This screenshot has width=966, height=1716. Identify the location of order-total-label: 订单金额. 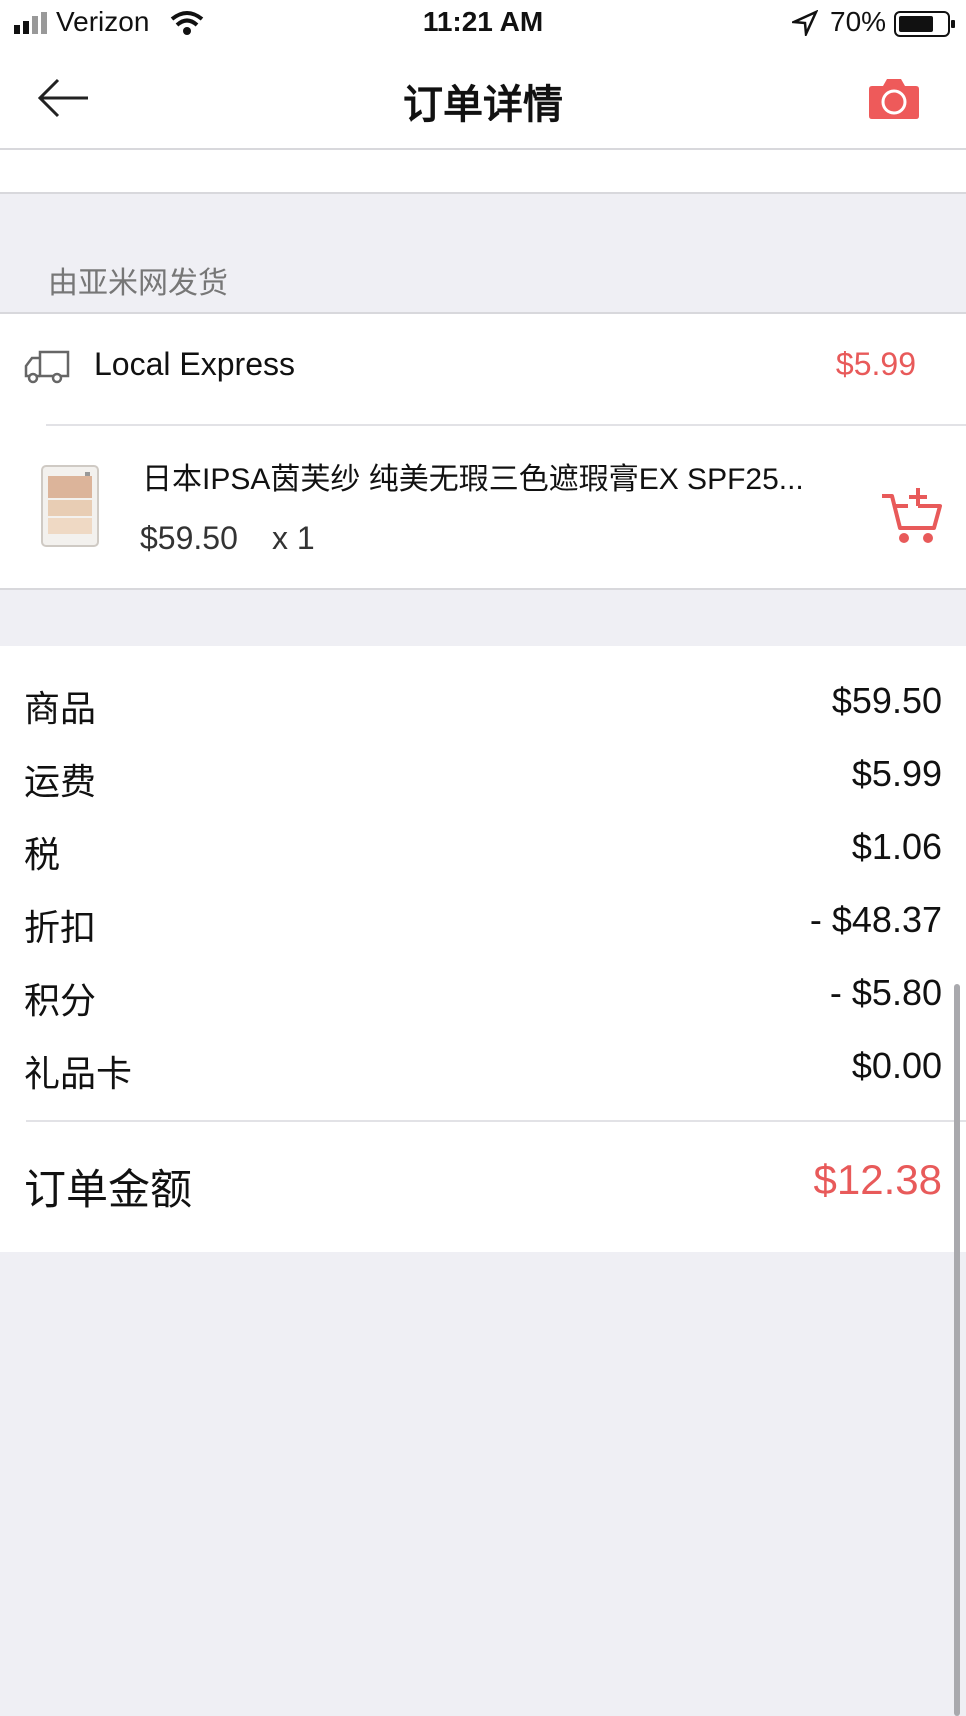
(108, 1189).